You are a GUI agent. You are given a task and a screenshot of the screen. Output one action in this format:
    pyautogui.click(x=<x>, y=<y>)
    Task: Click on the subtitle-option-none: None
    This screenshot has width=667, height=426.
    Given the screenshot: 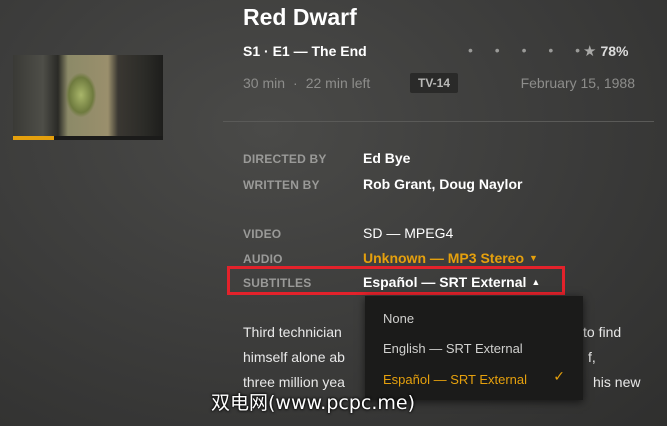 What is the action you would take?
    pyautogui.click(x=398, y=318)
    